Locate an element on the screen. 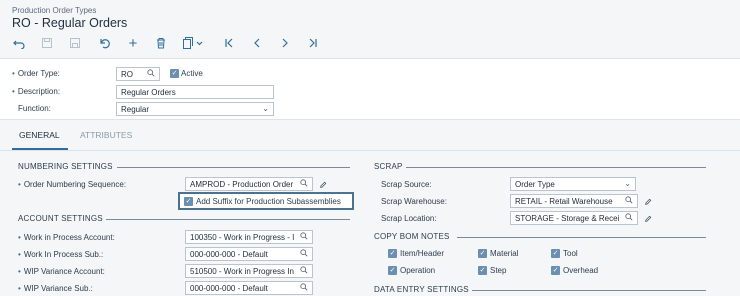  overhead-label: Overhead is located at coordinates (581, 270).